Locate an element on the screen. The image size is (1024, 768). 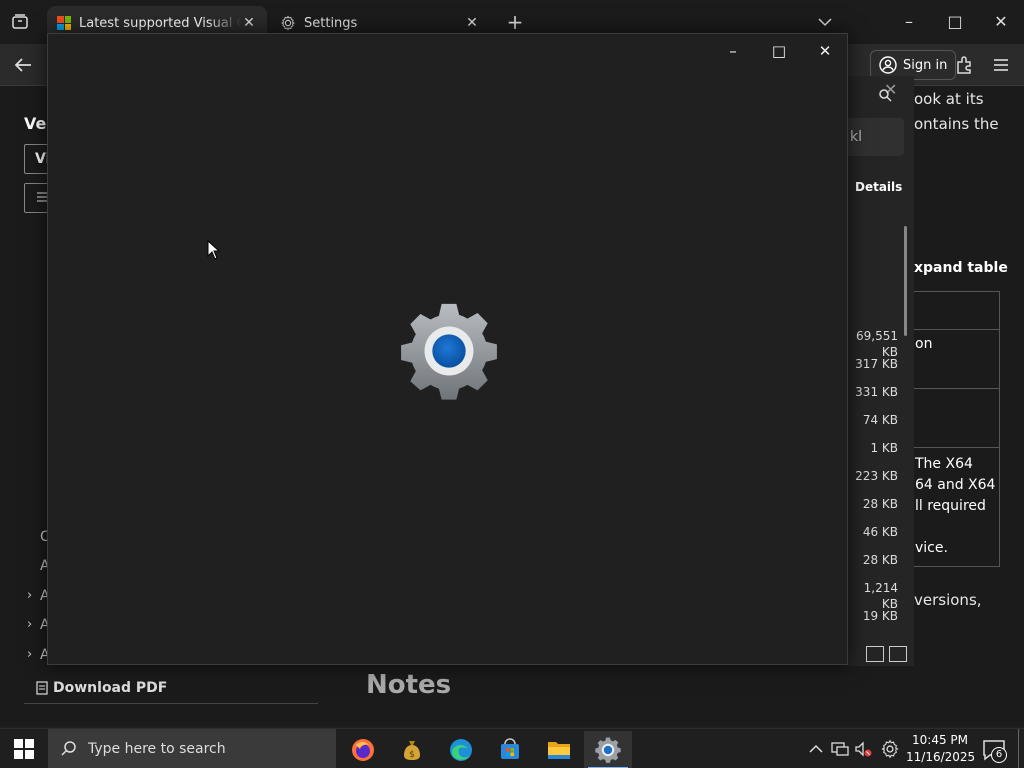
taskbar-clock: 10:45 PM 11/16/2025 is located at coordinates (941, 749).